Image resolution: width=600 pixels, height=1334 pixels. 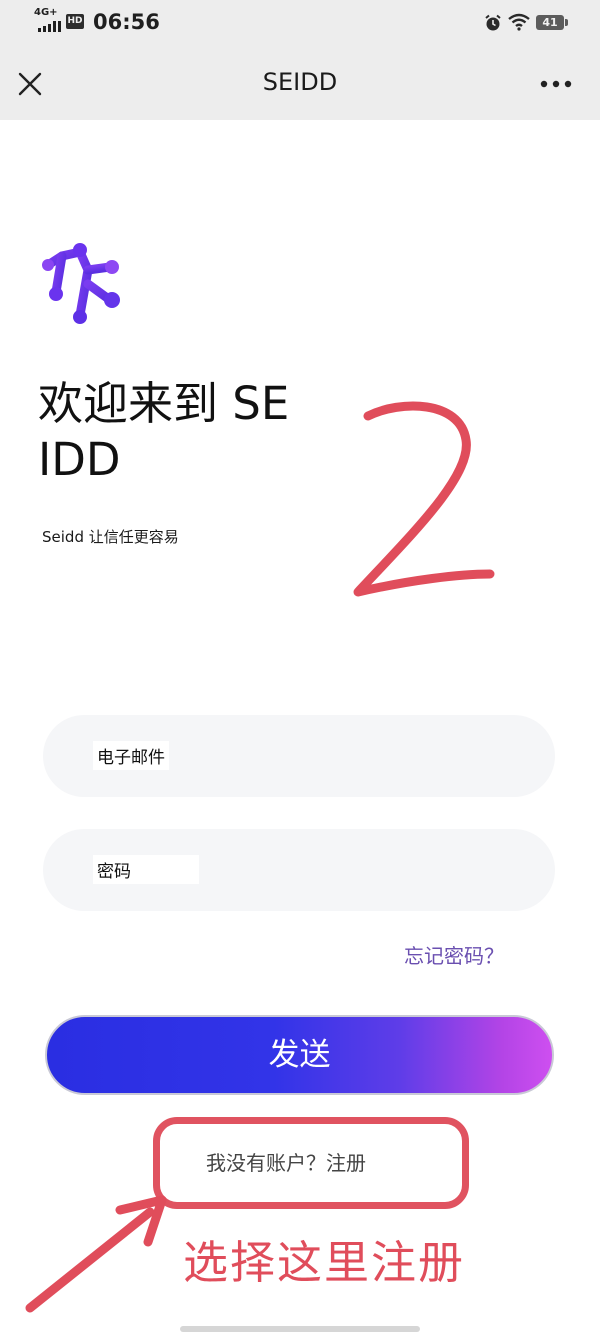 What do you see at coordinates (131, 755) in the screenshot?
I see `email-placeholder: 电子邮件` at bounding box center [131, 755].